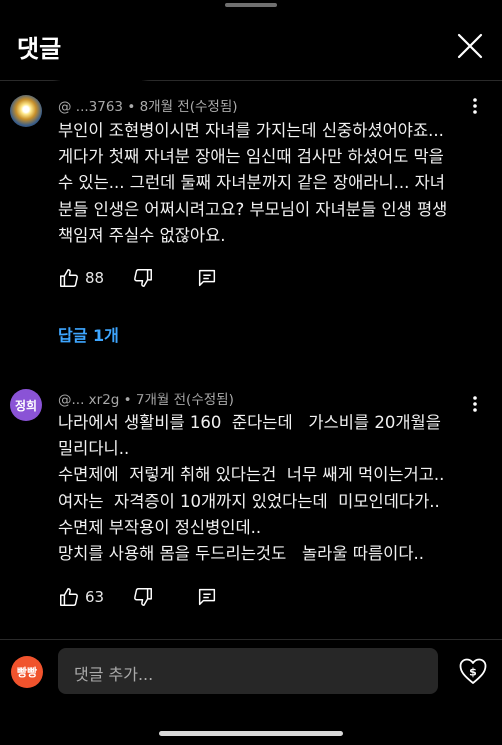 This screenshot has height=745, width=502. I want to click on avatar: 정희, so click(26, 405).